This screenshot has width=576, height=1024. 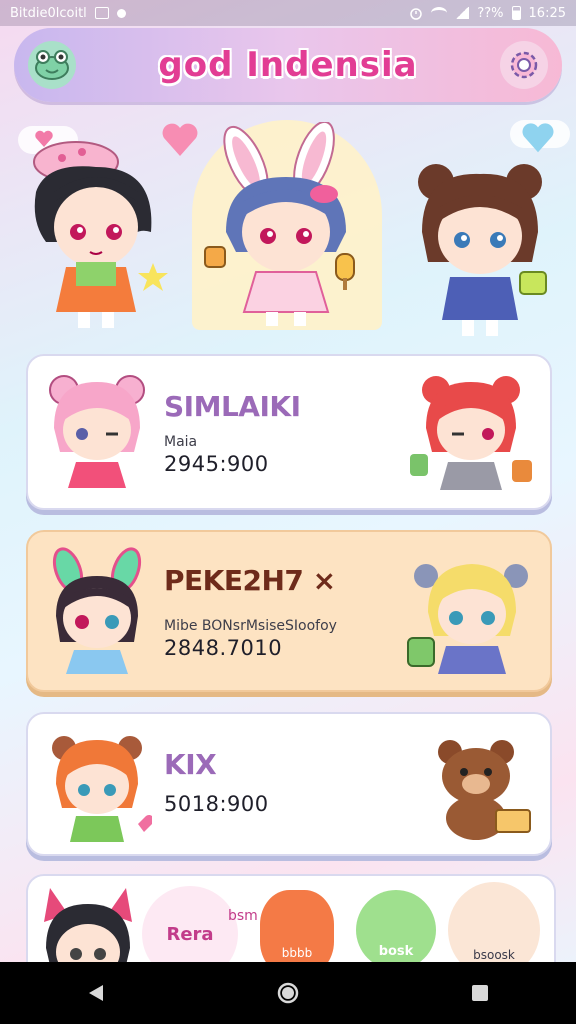 What do you see at coordinates (516, 13) in the screenshot?
I see `battery-icon` at bounding box center [516, 13].